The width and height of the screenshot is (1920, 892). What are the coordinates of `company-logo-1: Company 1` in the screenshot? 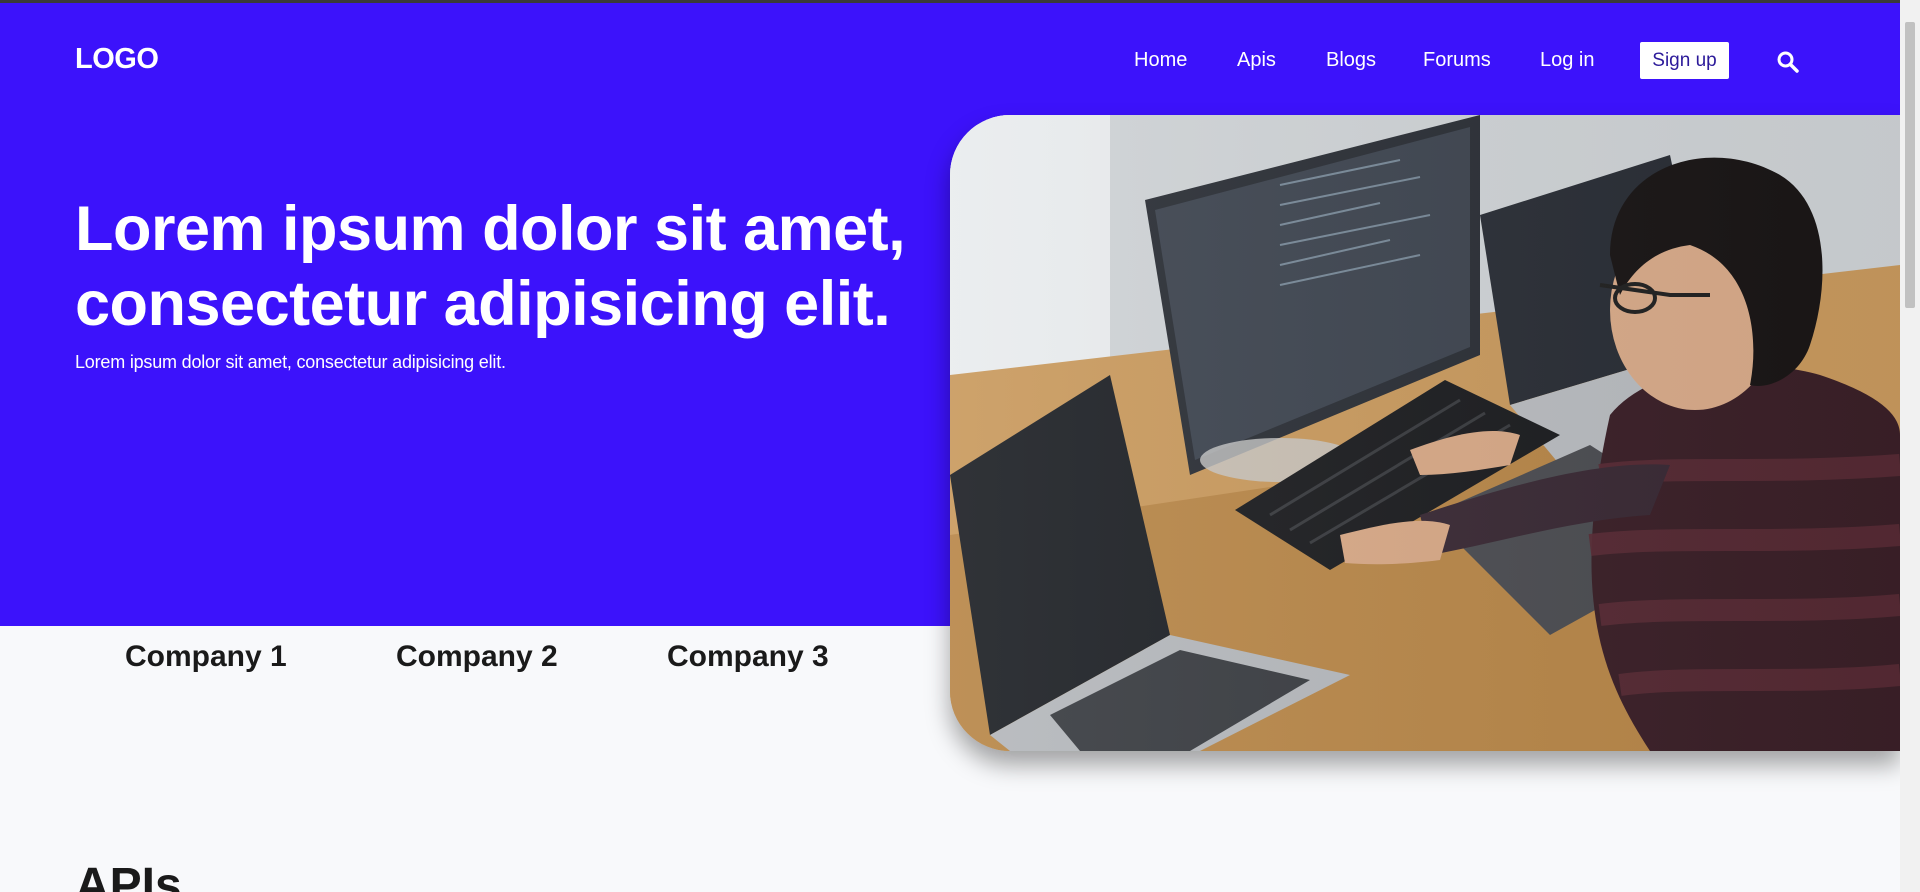 It's located at (206, 656).